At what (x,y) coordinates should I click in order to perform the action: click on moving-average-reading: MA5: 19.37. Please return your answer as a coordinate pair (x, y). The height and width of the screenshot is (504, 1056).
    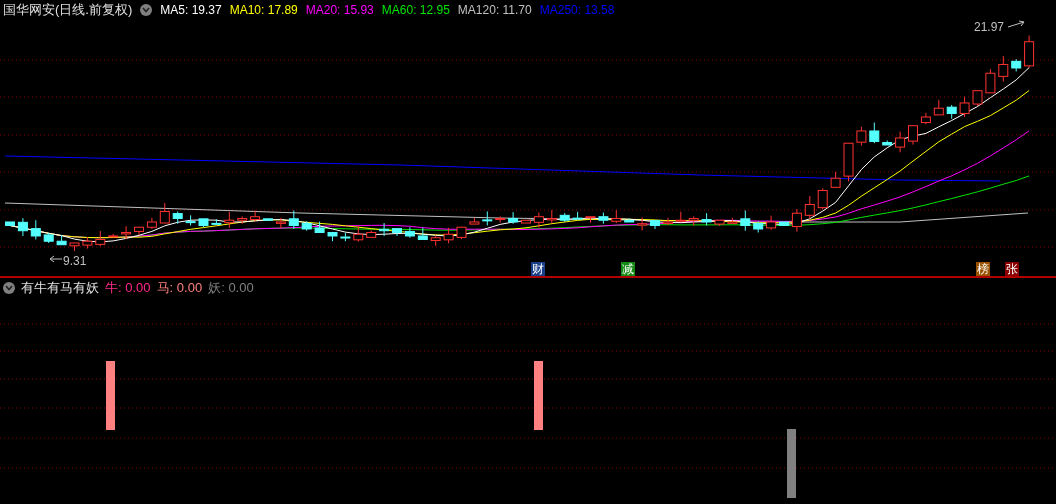
    Looking at the image, I should click on (191, 10).